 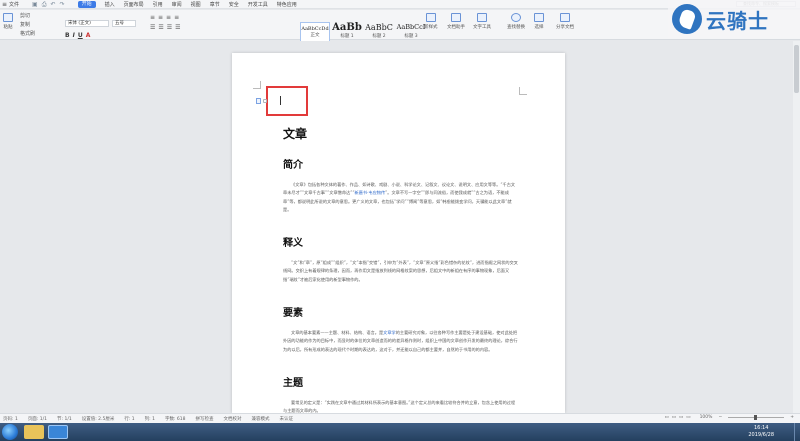 What do you see at coordinates (86, 4) in the screenshot?
I see `tab-home: 开始` at bounding box center [86, 4].